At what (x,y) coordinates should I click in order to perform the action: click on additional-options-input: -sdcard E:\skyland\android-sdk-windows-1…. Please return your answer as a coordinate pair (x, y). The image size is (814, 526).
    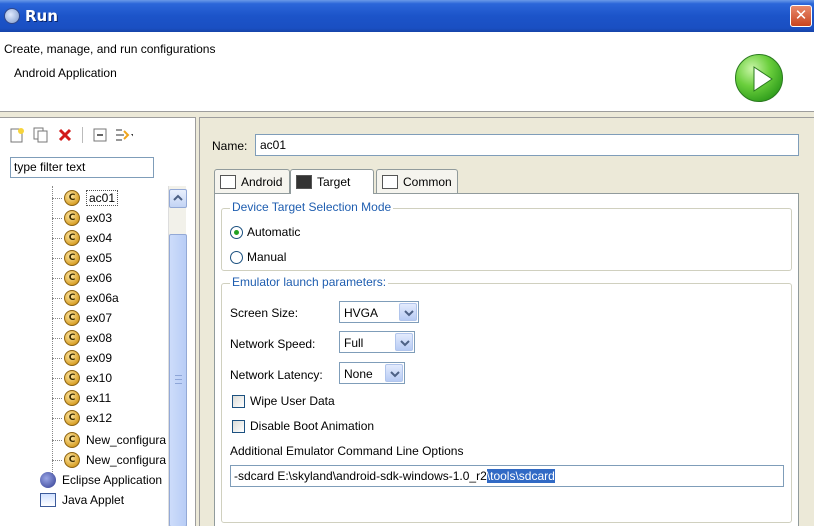
    Looking at the image, I should click on (507, 476).